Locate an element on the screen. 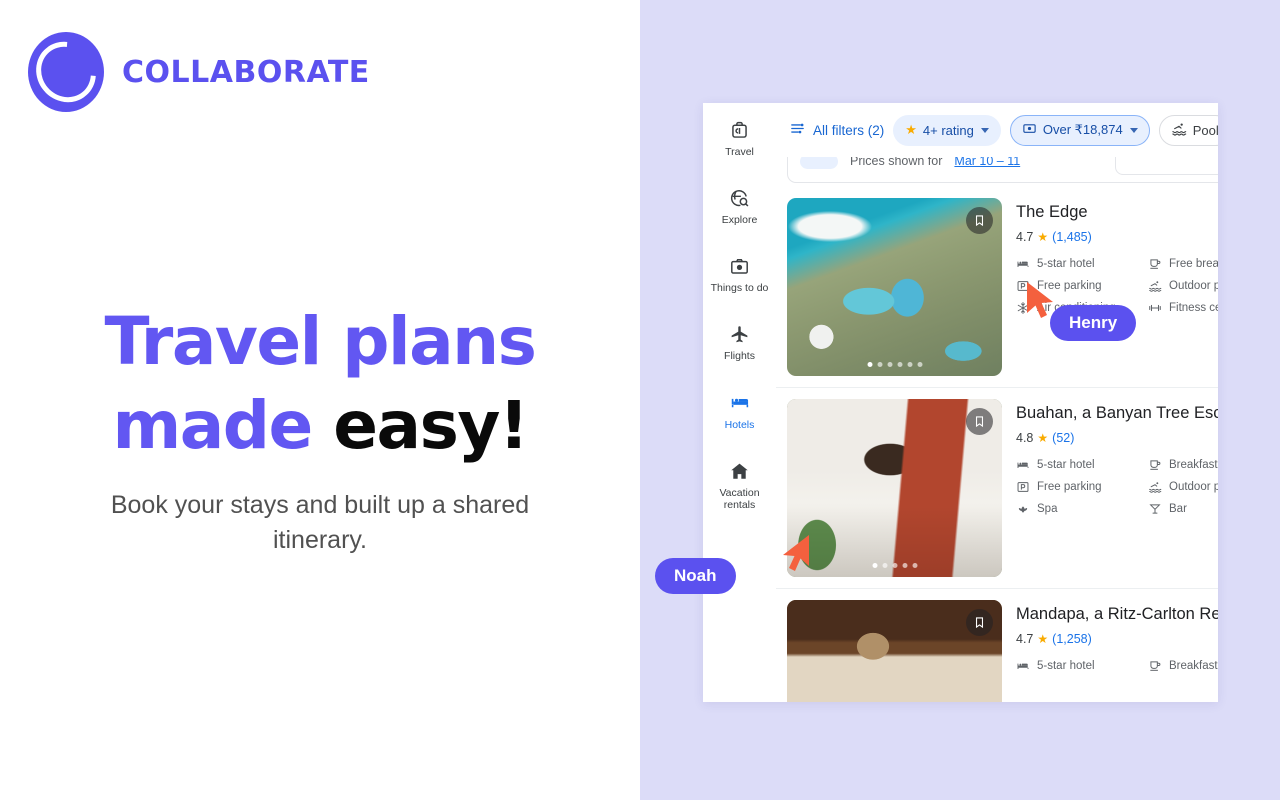  amenity-label: Breakfast is located at coordinates (1193, 464).